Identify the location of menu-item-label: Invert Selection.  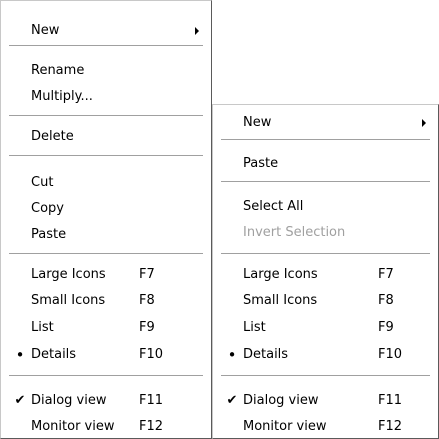
(294, 232).